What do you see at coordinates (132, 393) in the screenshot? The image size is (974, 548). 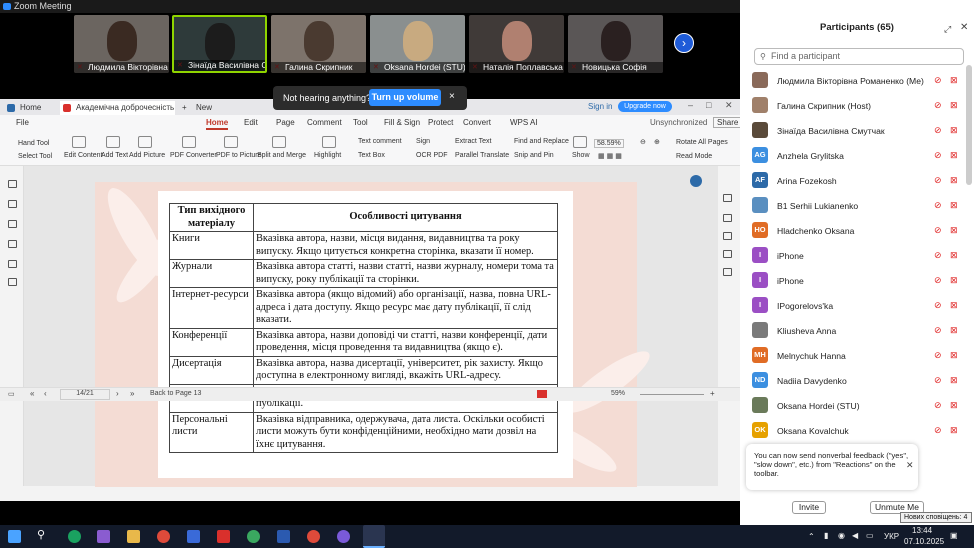 I see `last-page-icon: »` at bounding box center [132, 393].